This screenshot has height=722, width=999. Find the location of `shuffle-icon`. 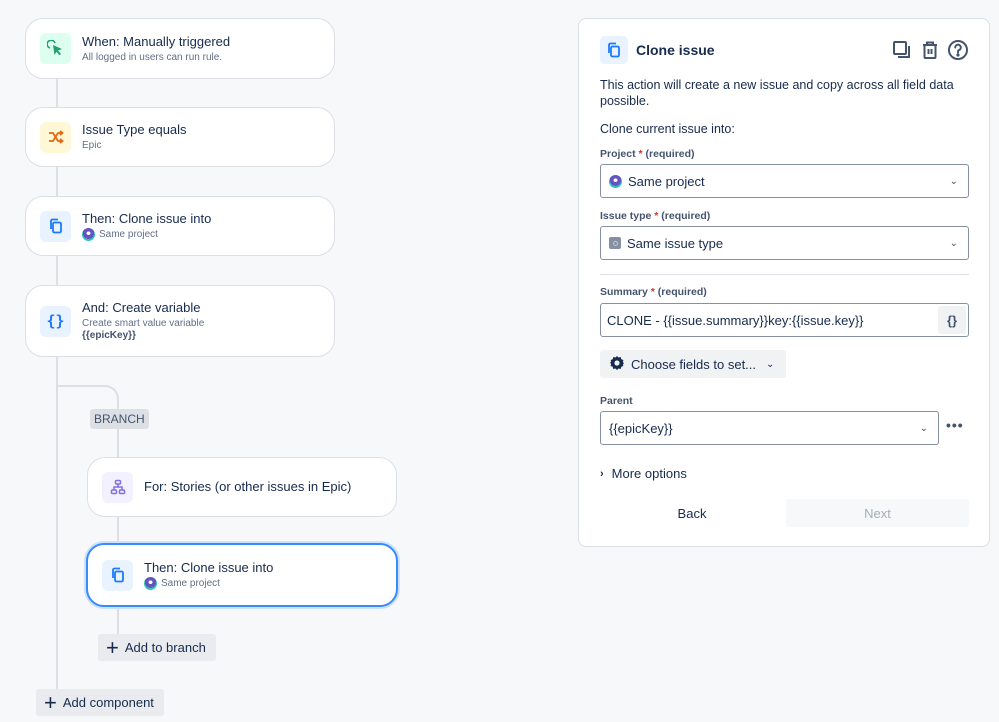

shuffle-icon is located at coordinates (55, 137).